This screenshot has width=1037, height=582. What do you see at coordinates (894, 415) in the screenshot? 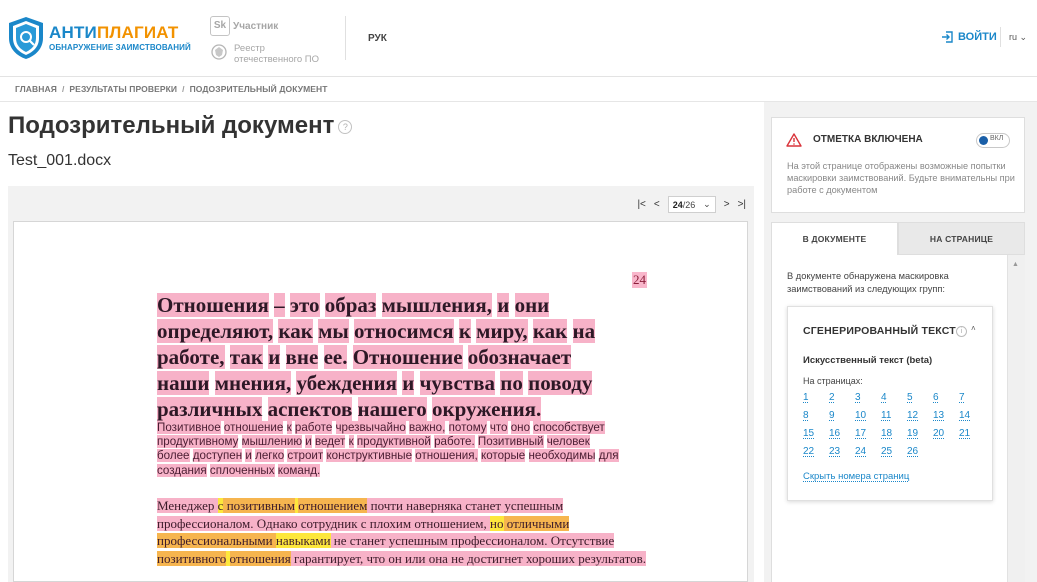
I see `page-link: 11` at bounding box center [894, 415].